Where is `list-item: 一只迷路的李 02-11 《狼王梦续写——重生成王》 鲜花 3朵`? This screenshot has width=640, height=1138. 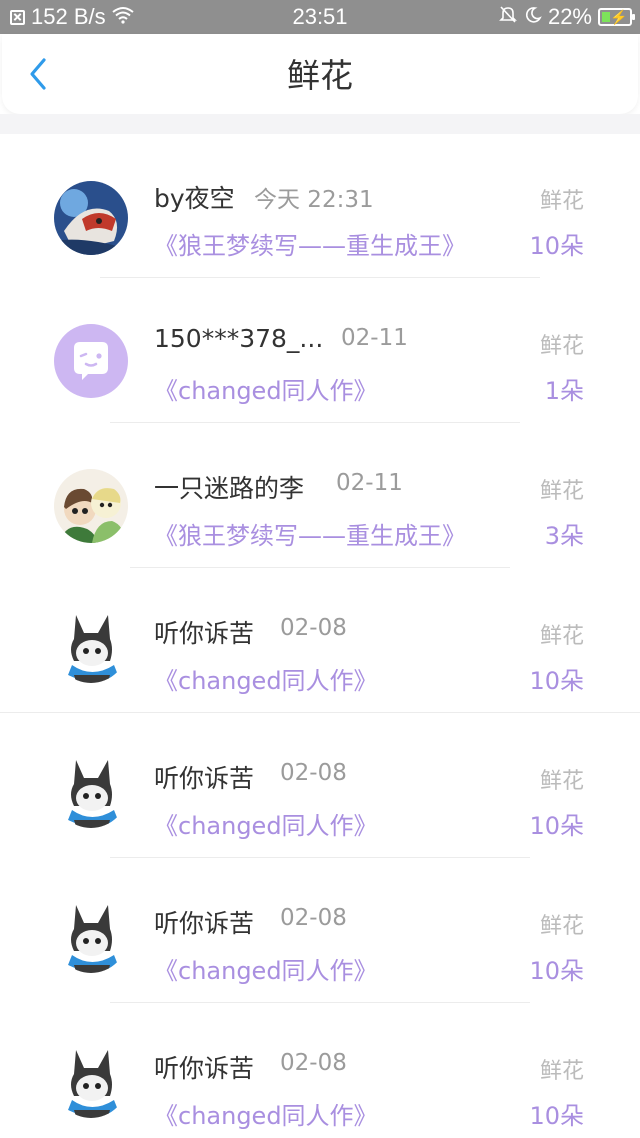
list-item: 一只迷路的李 02-11 《狼王梦续写——重生成王》 鲜花 3朵 is located at coordinates (320, 496).